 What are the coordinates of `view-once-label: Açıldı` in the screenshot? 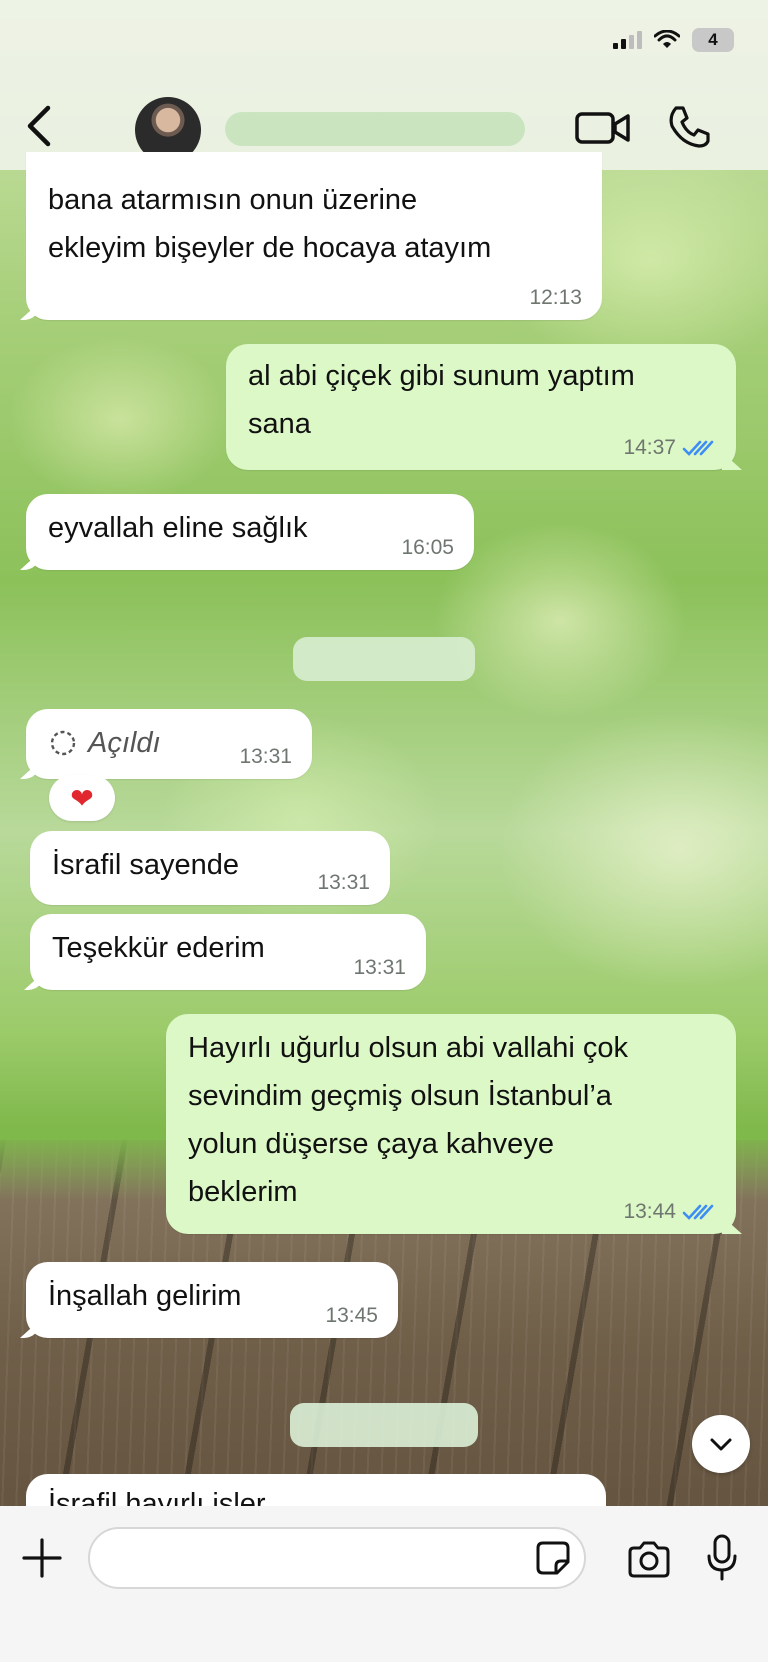 It's located at (124, 743).